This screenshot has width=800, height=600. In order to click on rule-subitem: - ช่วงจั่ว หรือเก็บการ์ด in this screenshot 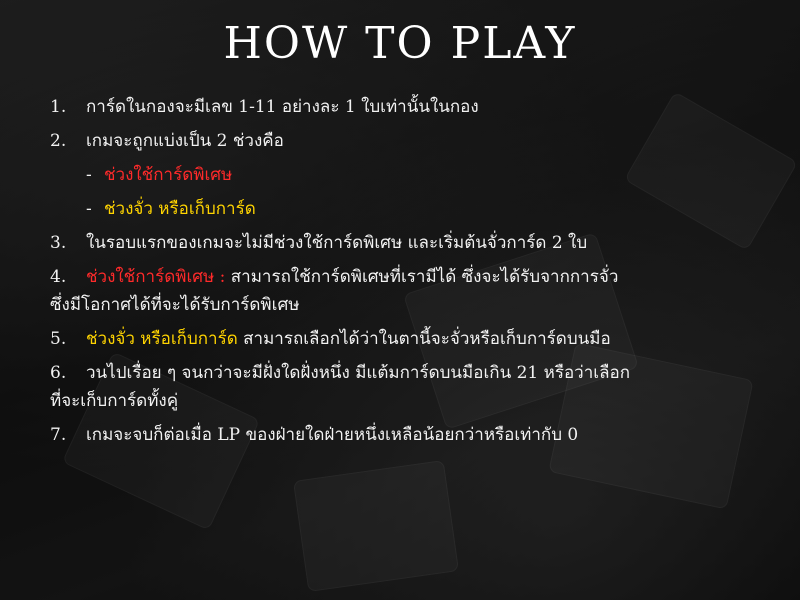, I will do `click(171, 209)`.